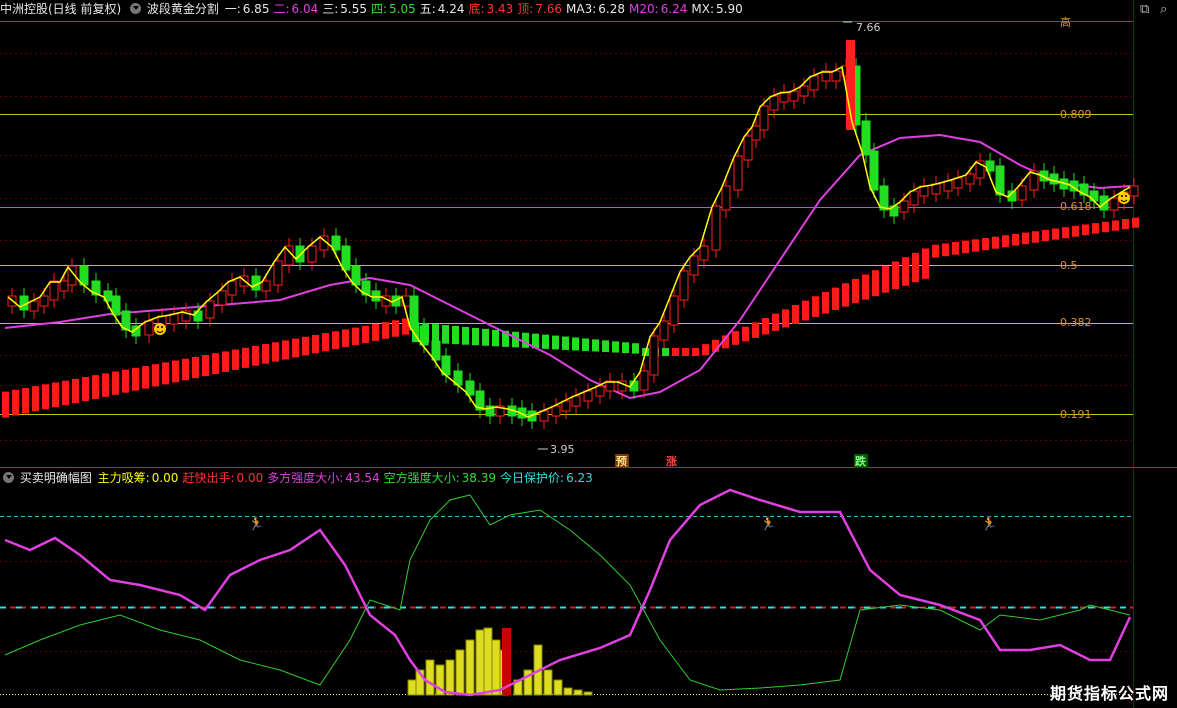 The height and width of the screenshot is (708, 1177). Describe the element at coordinates (862, 27) in the screenshot. I see `high-marker: 7.66` at that location.